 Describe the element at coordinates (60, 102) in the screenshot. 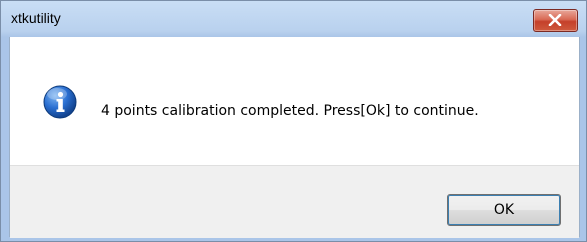

I see `info-icon` at that location.